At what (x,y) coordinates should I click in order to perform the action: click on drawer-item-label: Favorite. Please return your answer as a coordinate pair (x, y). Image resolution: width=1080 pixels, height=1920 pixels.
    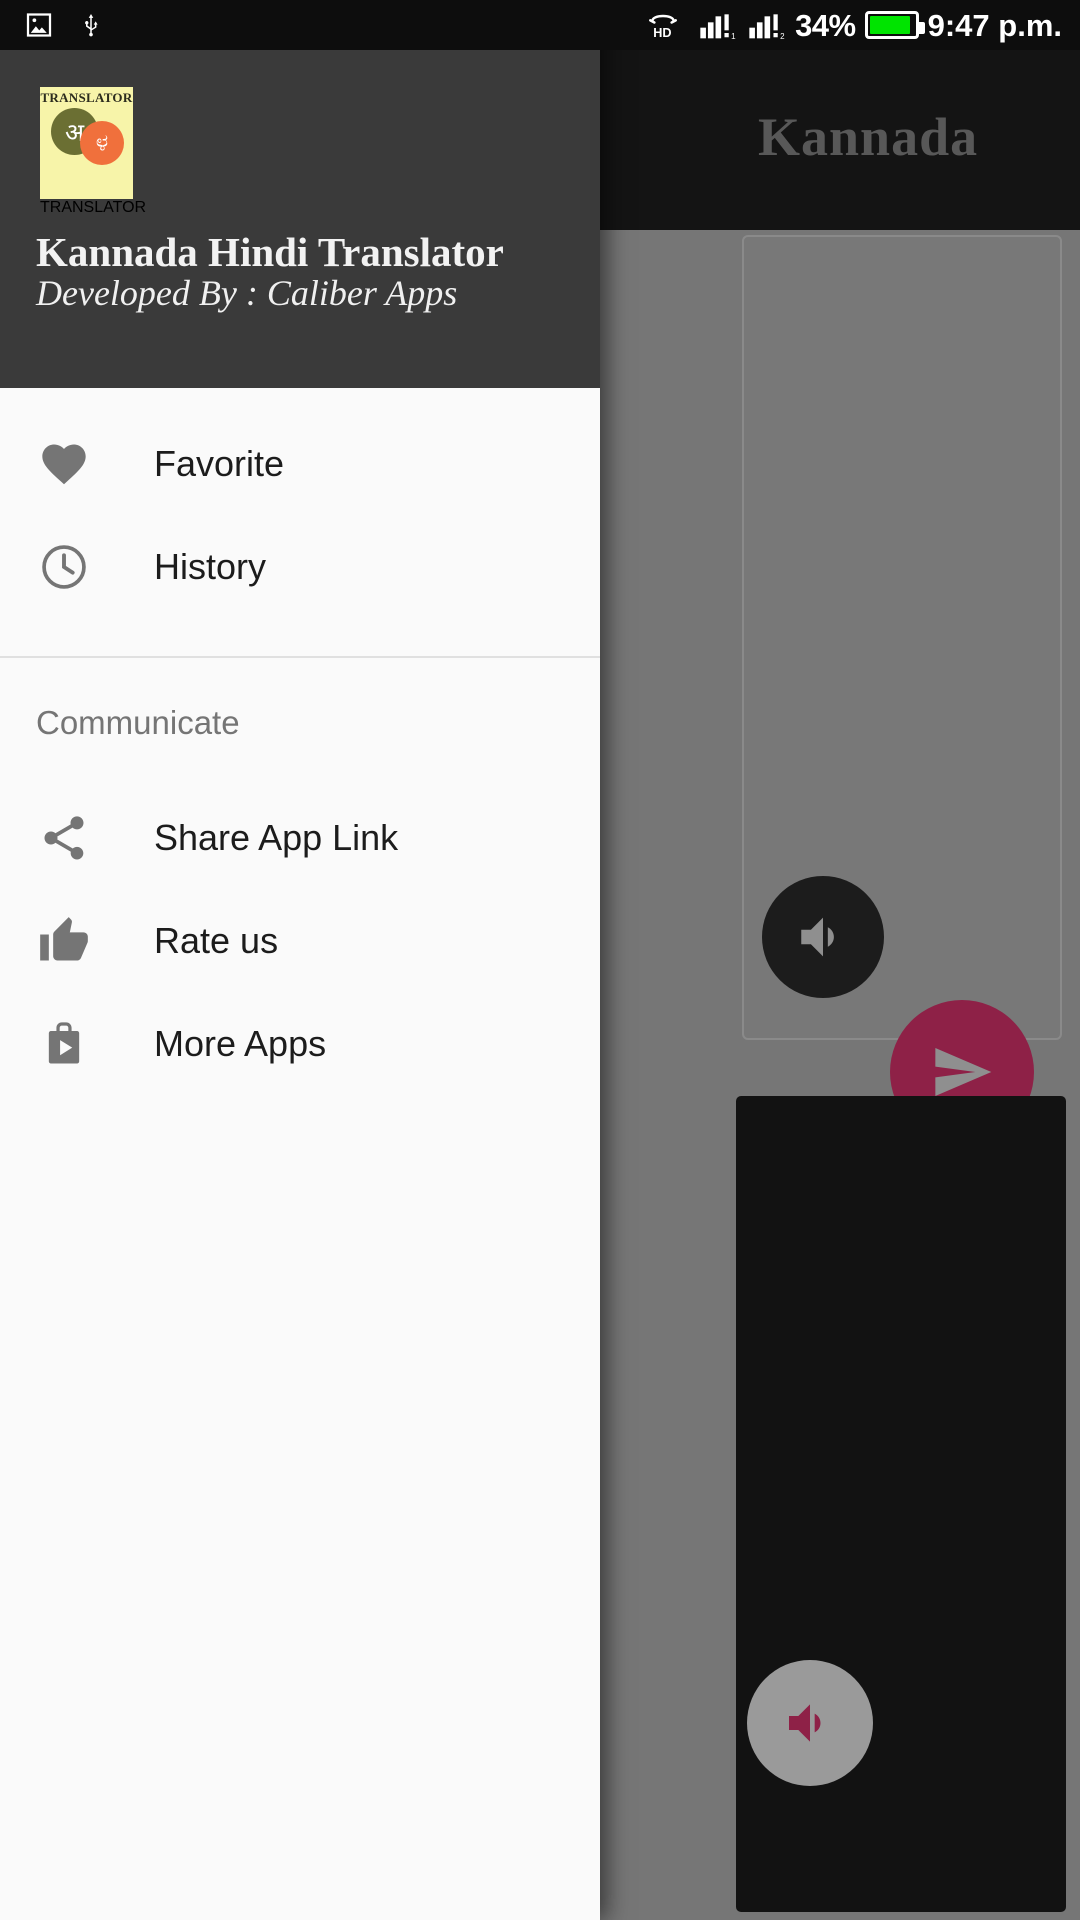
    Looking at the image, I should click on (219, 463).